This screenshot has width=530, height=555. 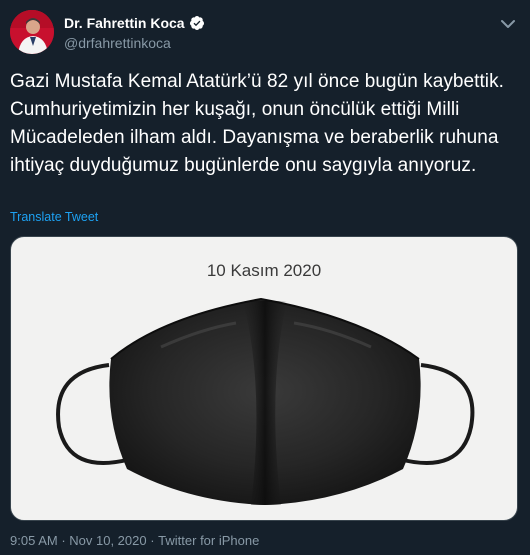 What do you see at coordinates (107, 540) in the screenshot?
I see `tweet-date: Nov 10, 2020` at bounding box center [107, 540].